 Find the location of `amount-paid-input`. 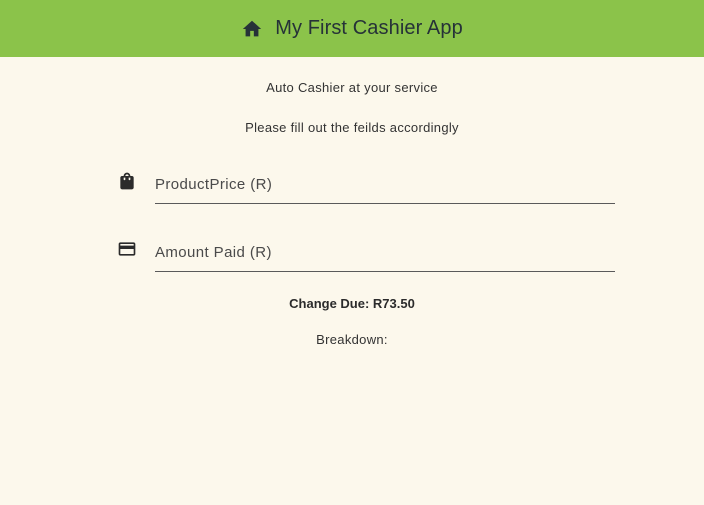

amount-paid-input is located at coordinates (385, 252).